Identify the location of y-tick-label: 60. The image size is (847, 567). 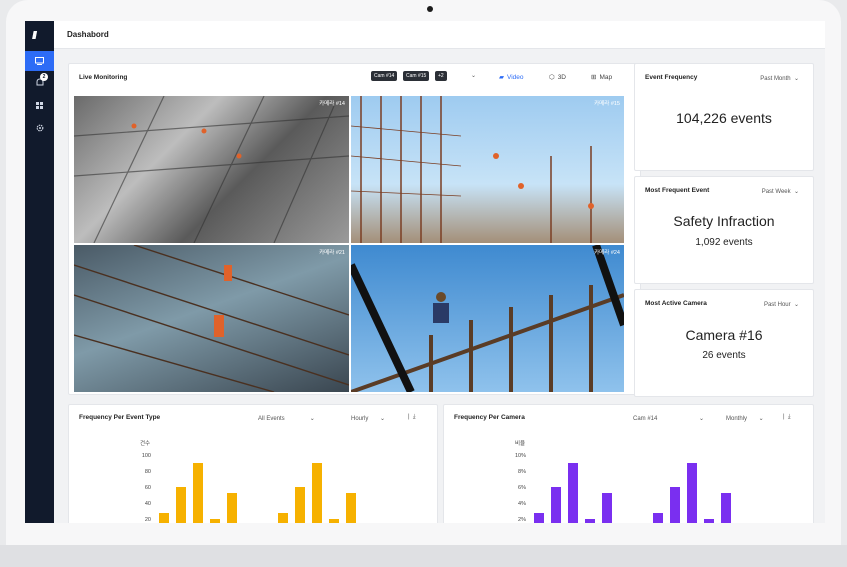
(147, 488).